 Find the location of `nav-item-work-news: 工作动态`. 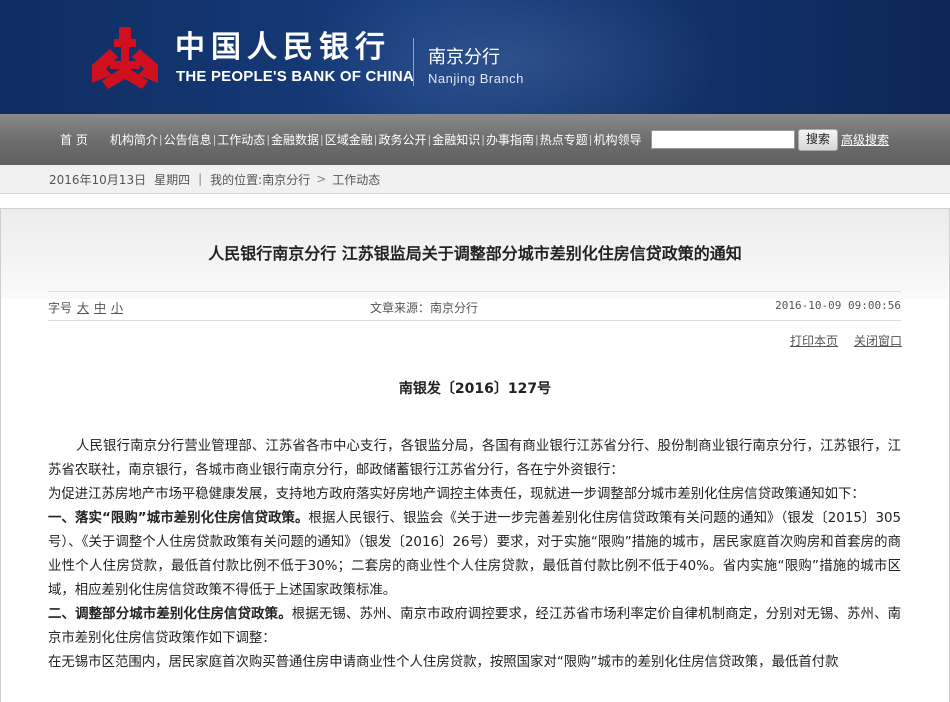

nav-item-work-news: 工作动态 is located at coordinates (241, 139).